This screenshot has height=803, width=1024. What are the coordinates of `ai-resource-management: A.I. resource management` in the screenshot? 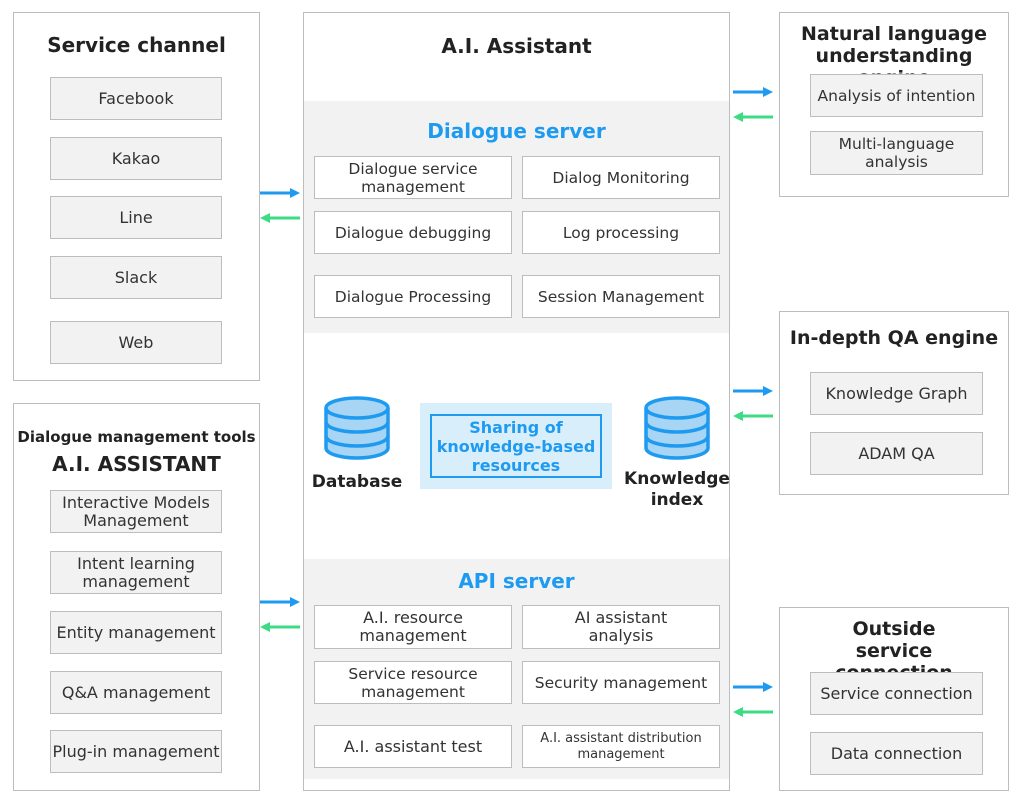 It's located at (413, 627).